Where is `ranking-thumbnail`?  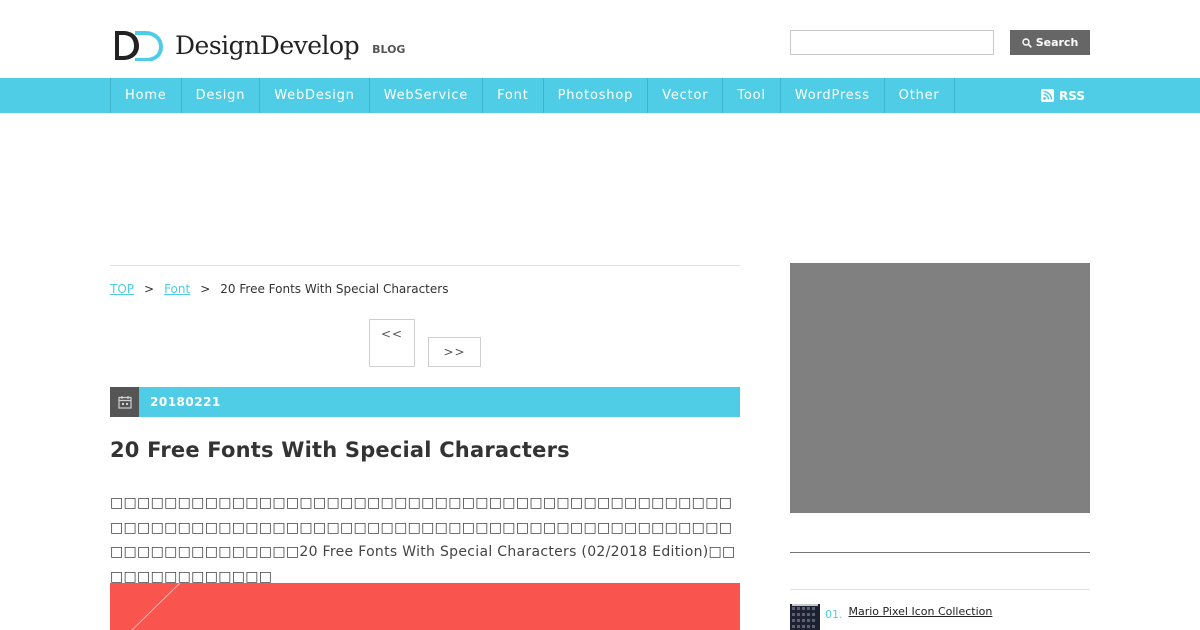 ranking-thumbnail is located at coordinates (805, 617).